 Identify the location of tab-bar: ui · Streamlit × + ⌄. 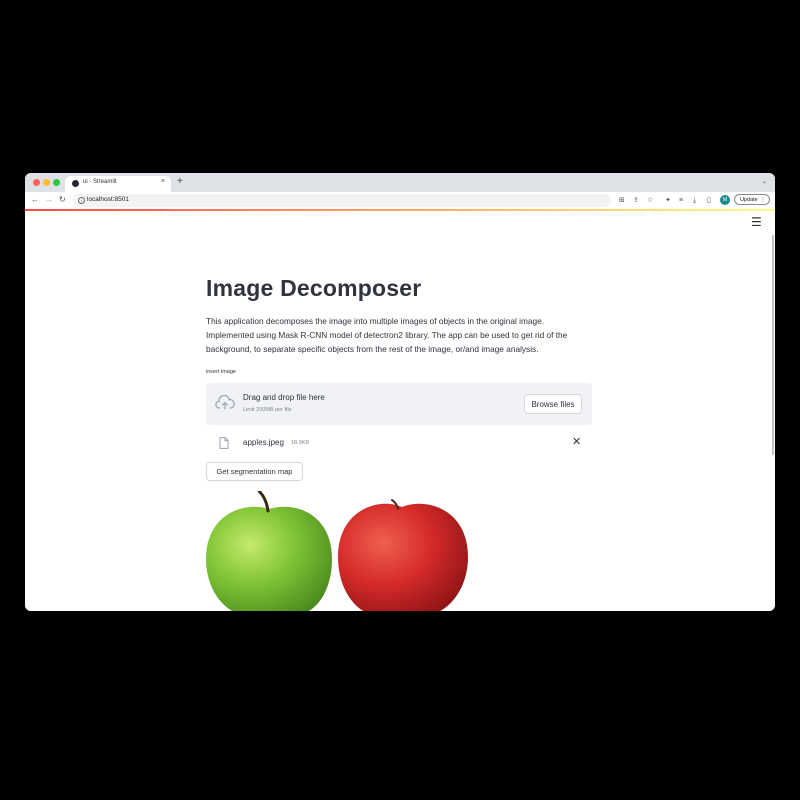
(400, 182).